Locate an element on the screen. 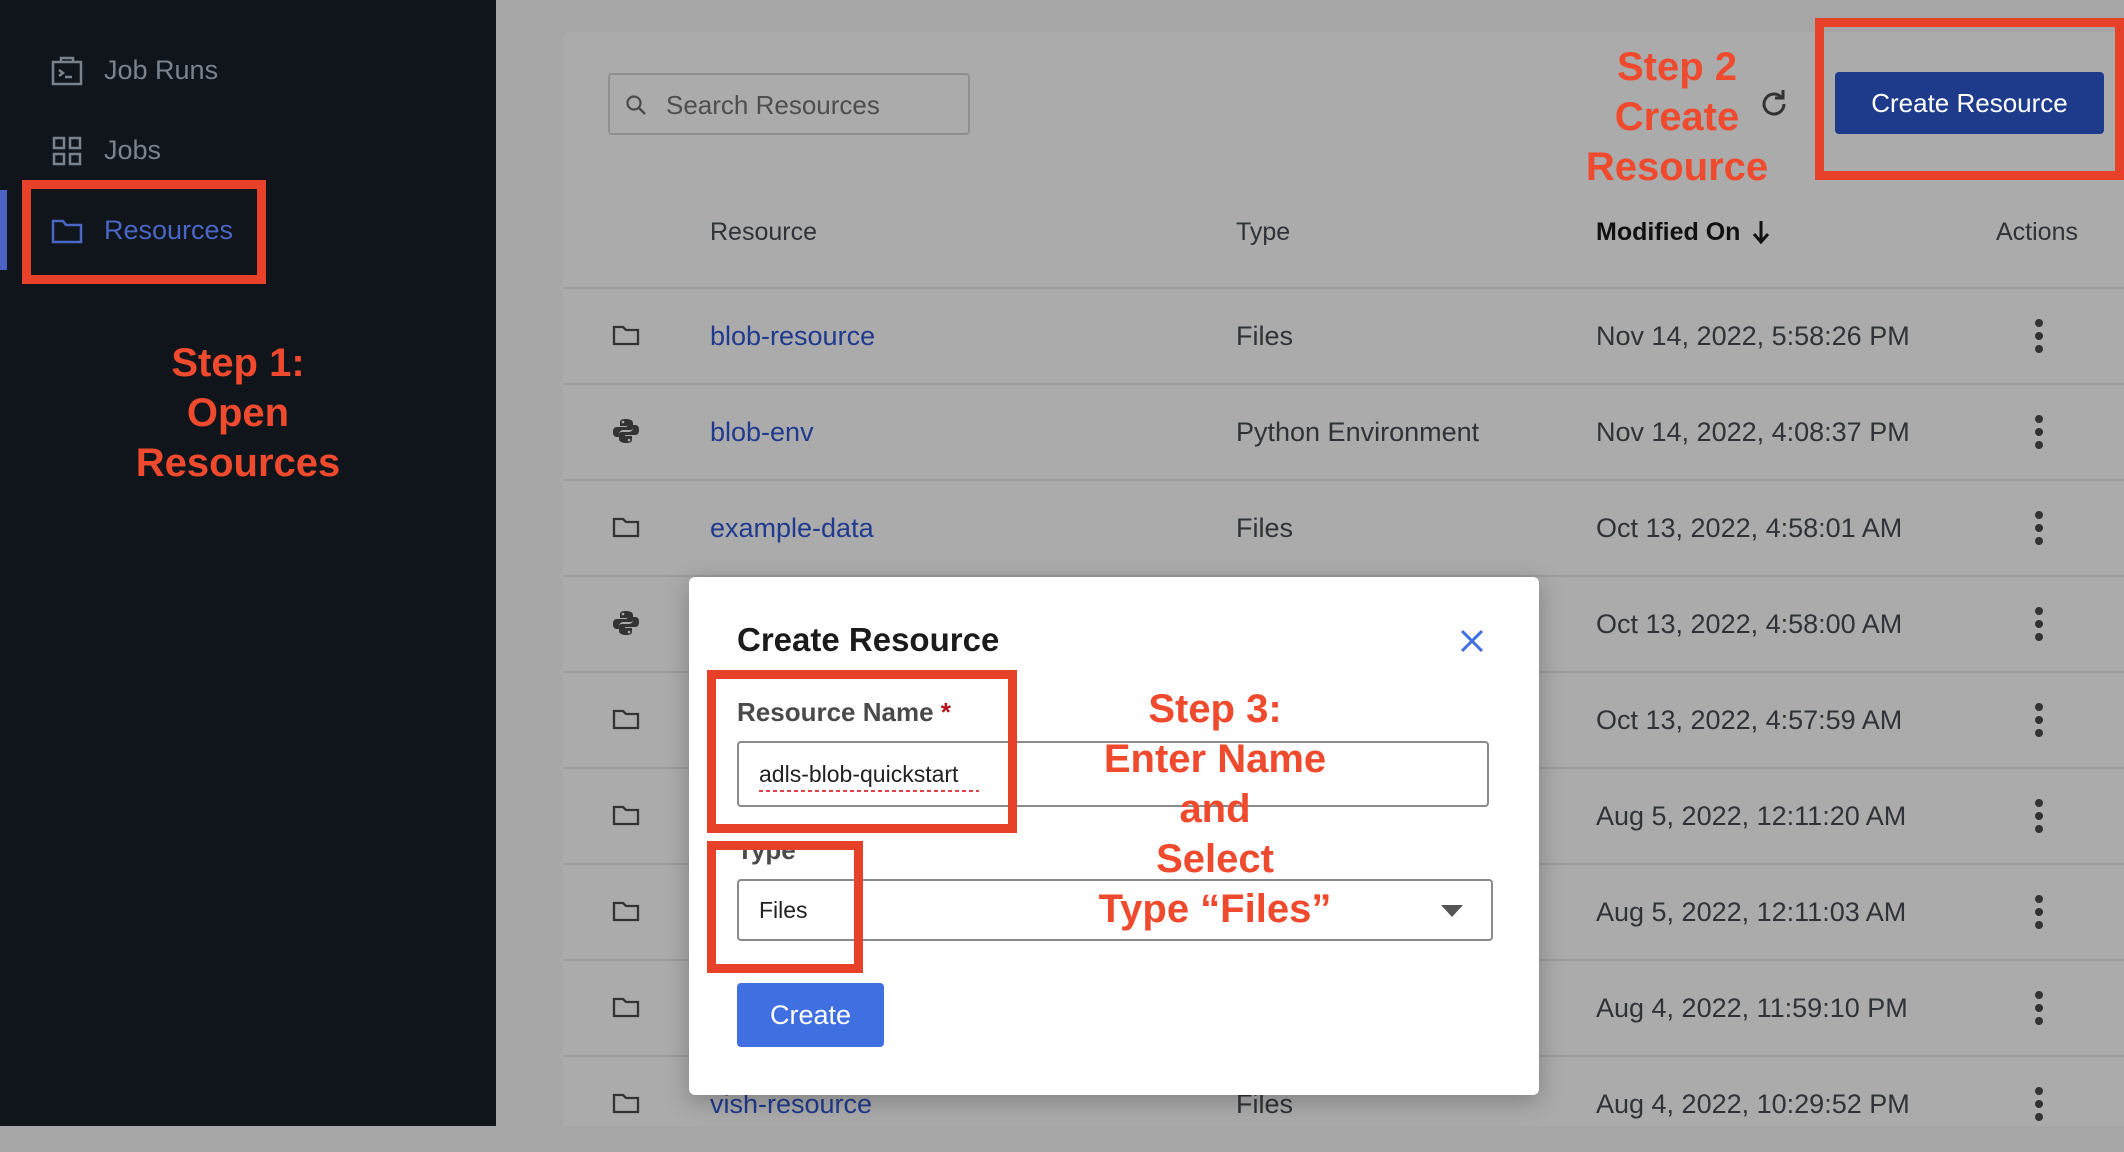 This screenshot has height=1152, width=2124. step2-line: Resource is located at coordinates (1677, 167).